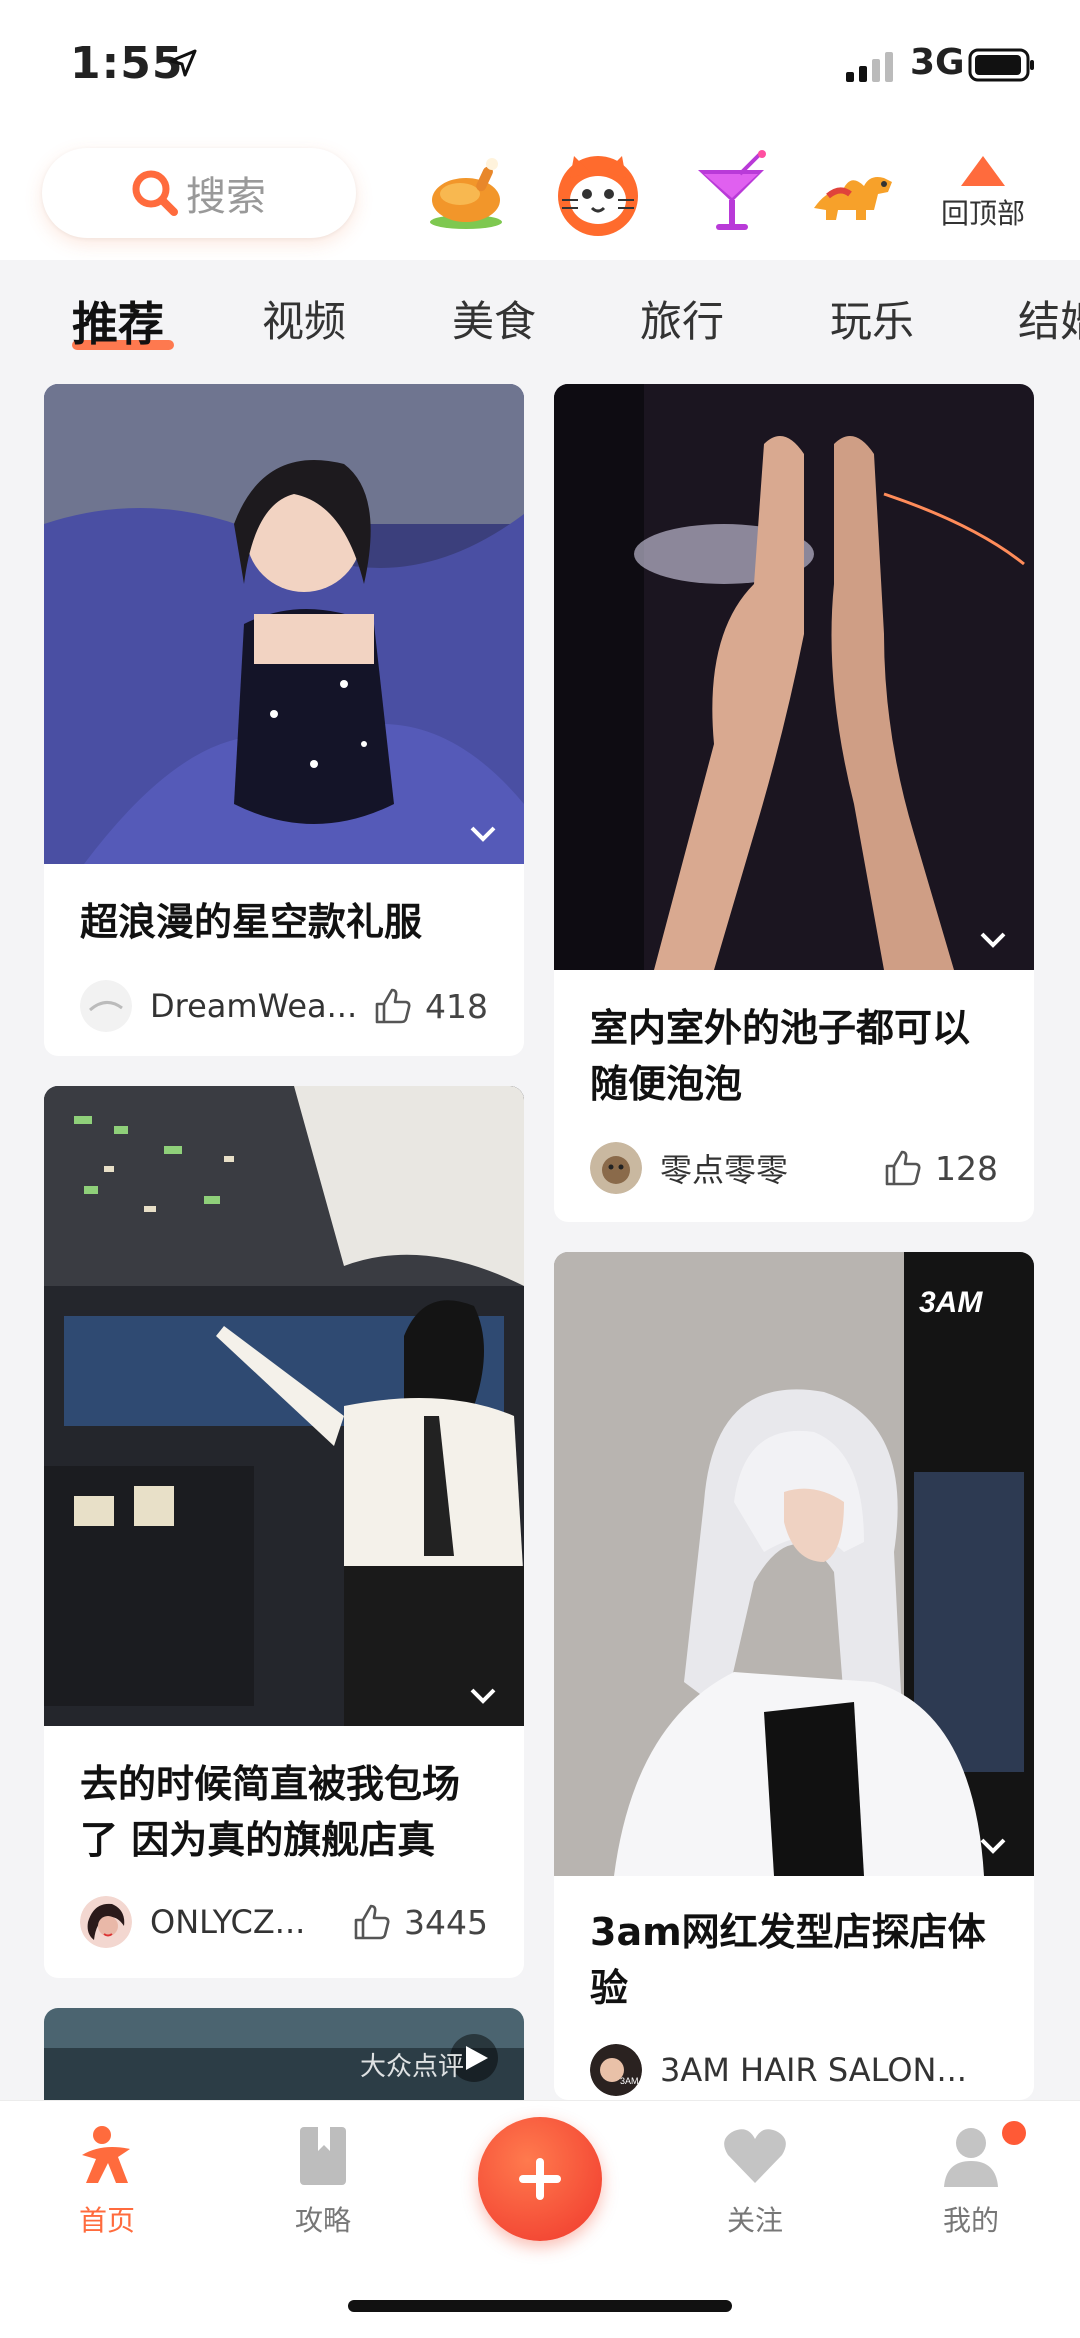 This screenshot has width=1080, height=2338. I want to click on heart-icon, so click(755, 2156).